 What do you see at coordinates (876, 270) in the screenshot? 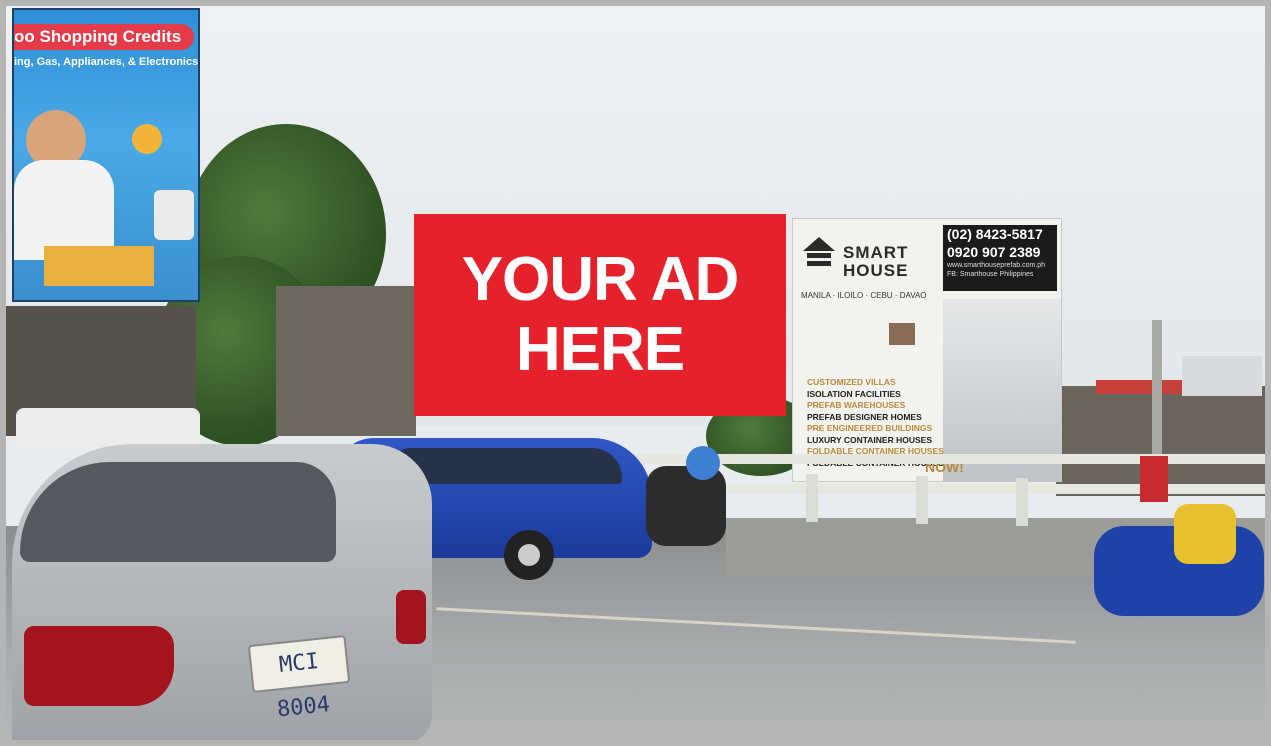
I see `brand-line-2: HOUSE` at bounding box center [876, 270].